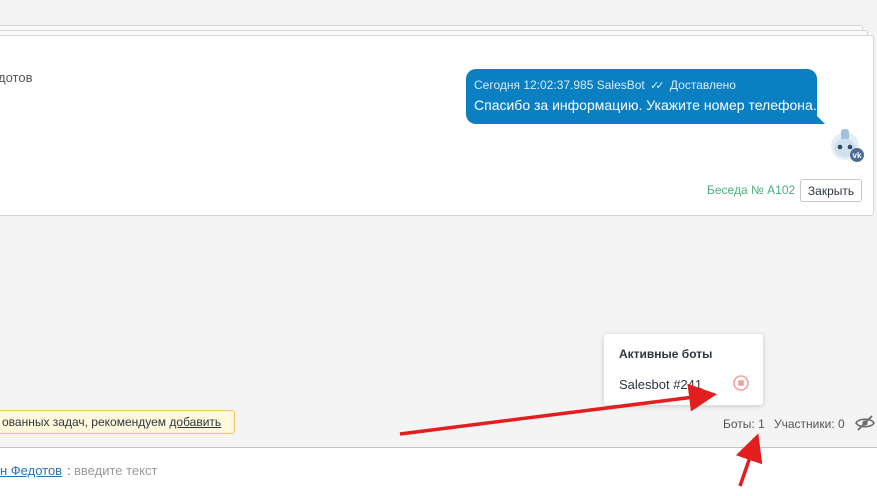  I want to click on message-input-area: н Федотов :, so click(438, 471).